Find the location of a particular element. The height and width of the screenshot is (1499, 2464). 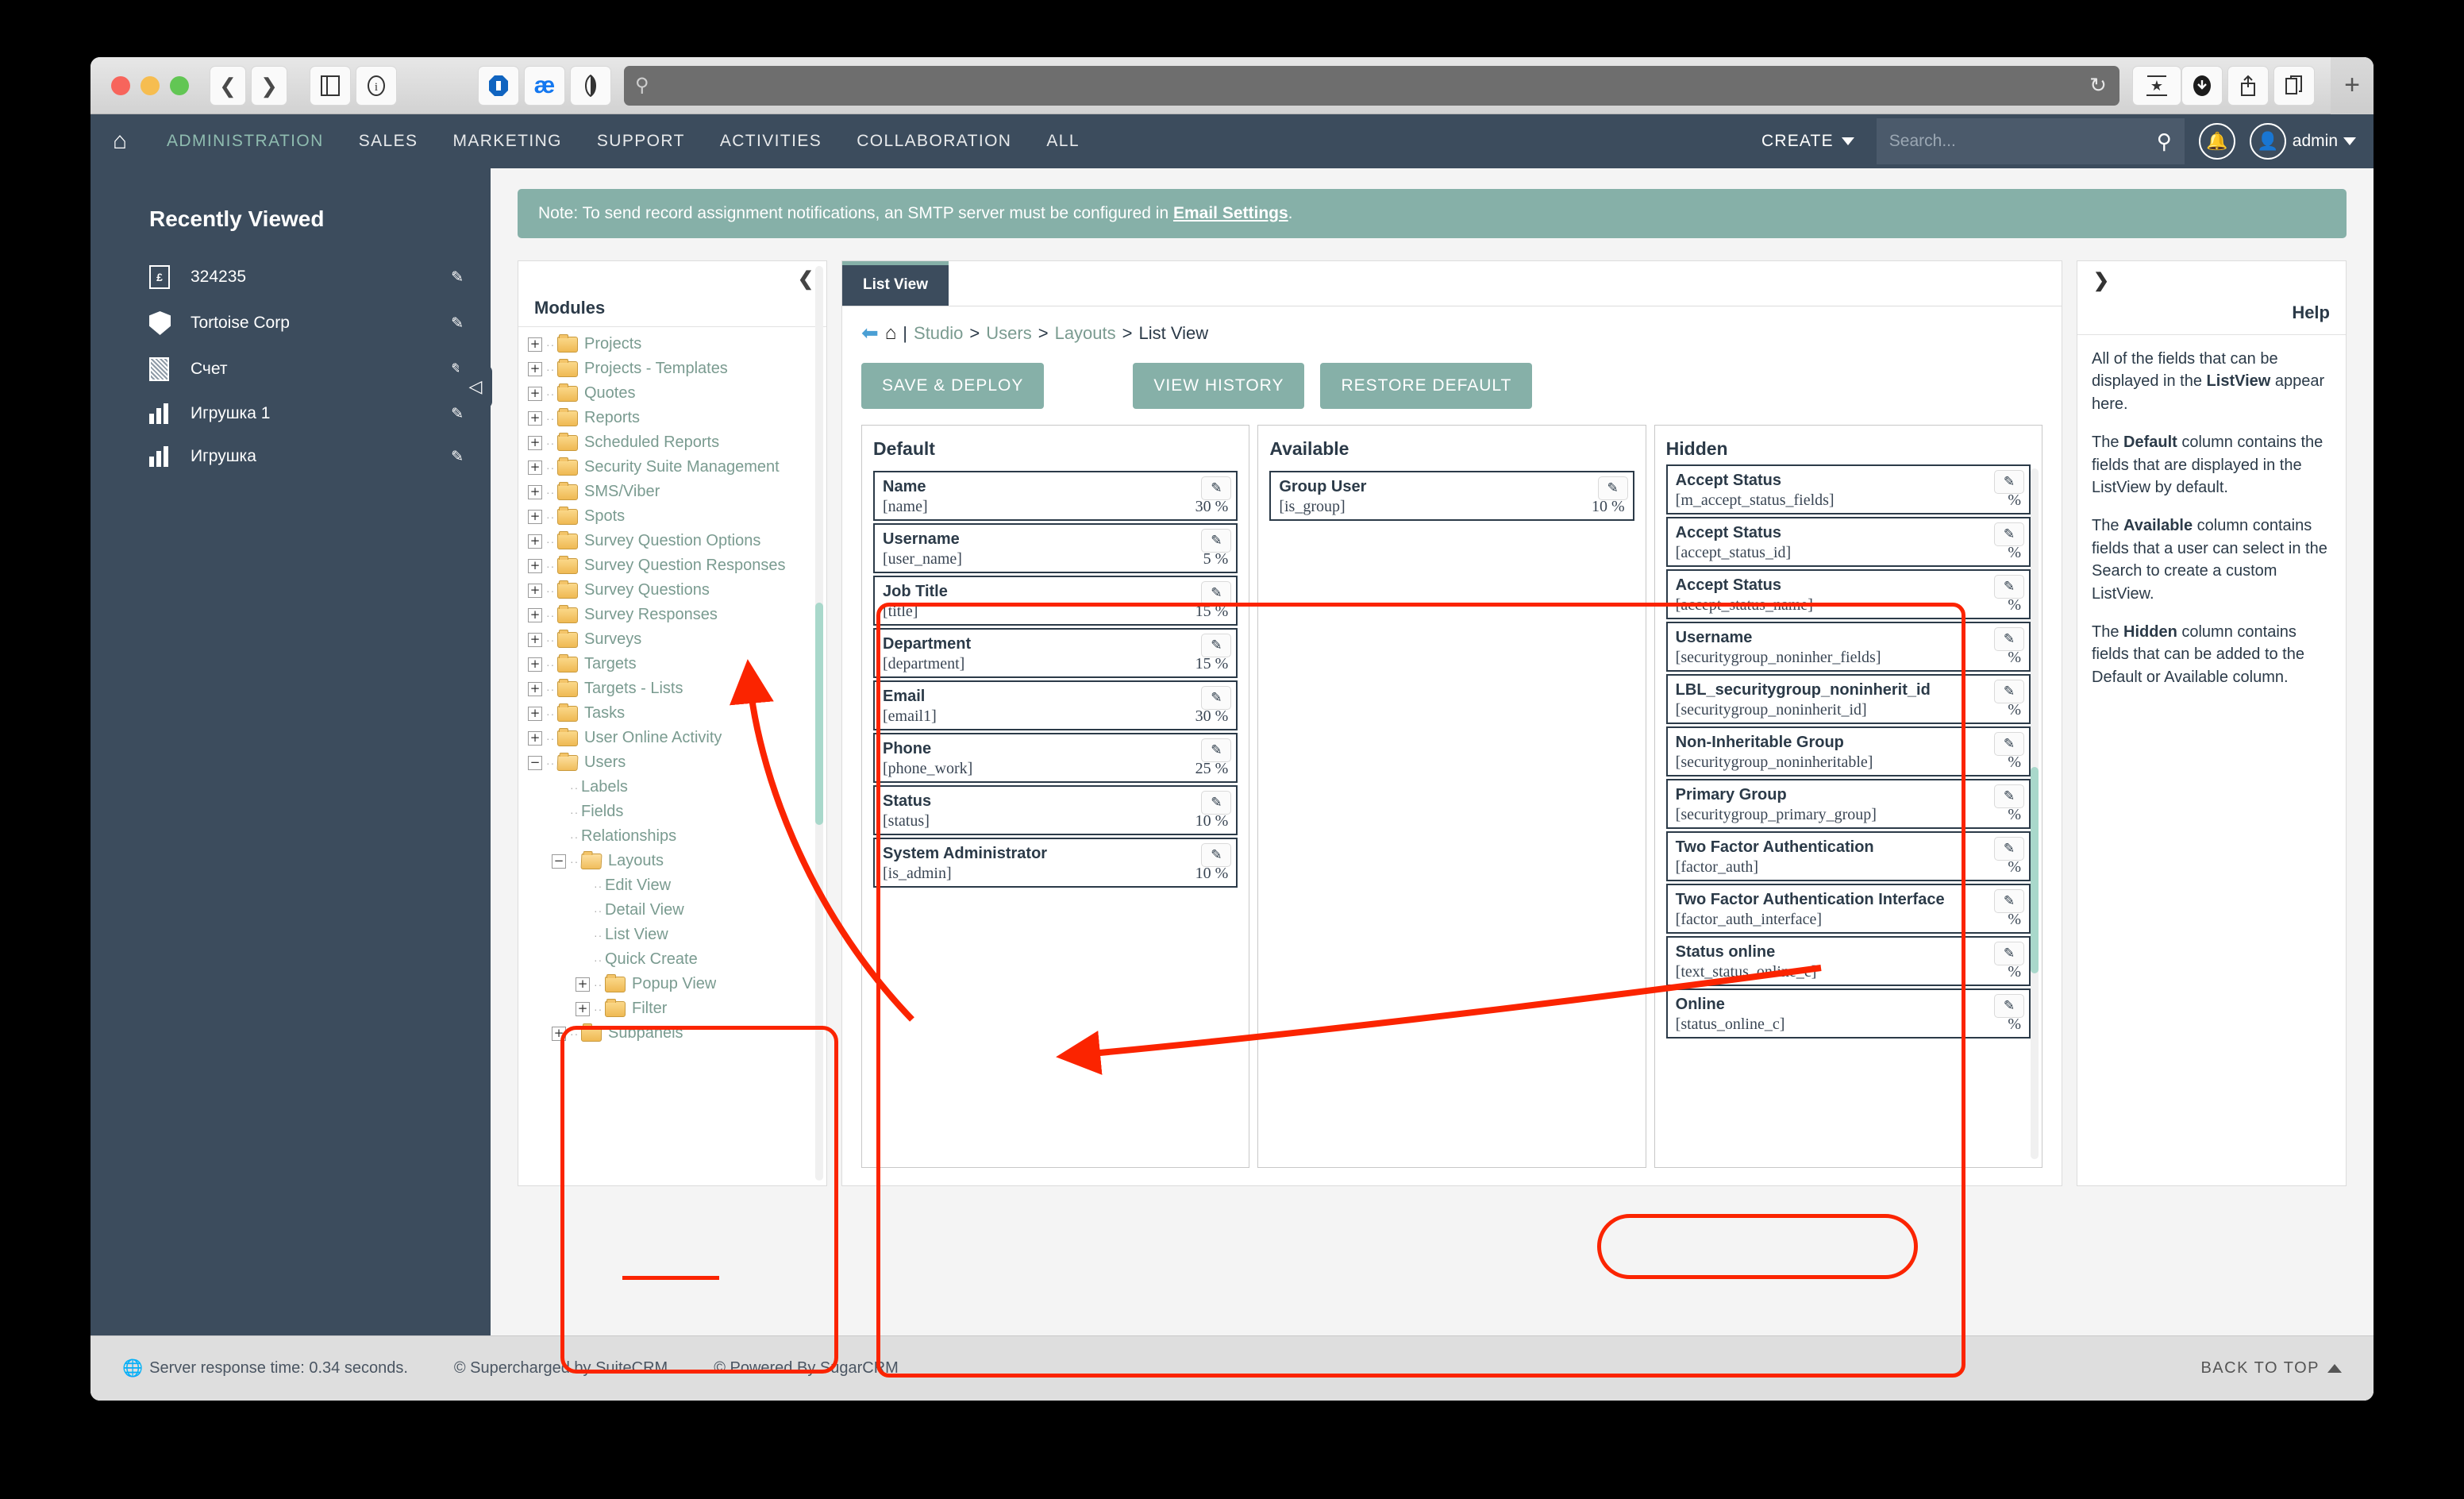

tree-item-projects-templates: + ·· Projects - Templates is located at coordinates (674, 368).